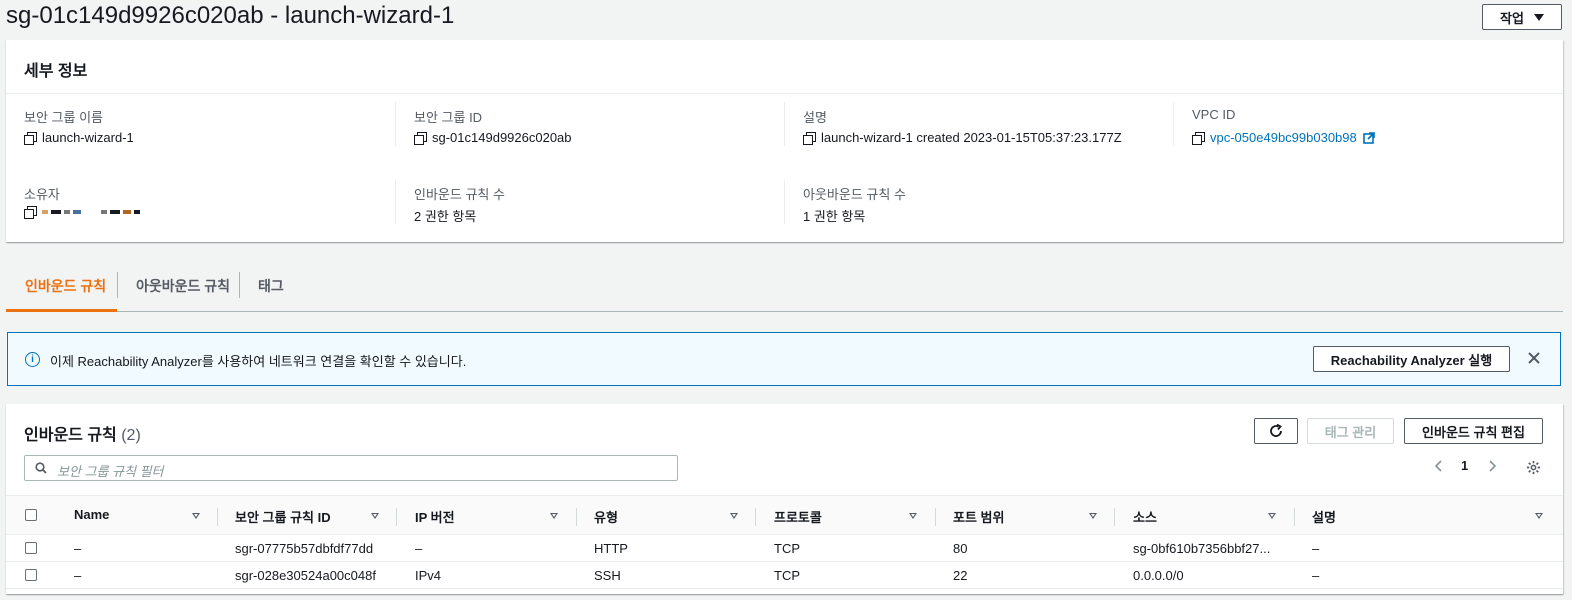 The height and width of the screenshot is (600, 1572). I want to click on col-protocol: 프로토콜, so click(798, 516).